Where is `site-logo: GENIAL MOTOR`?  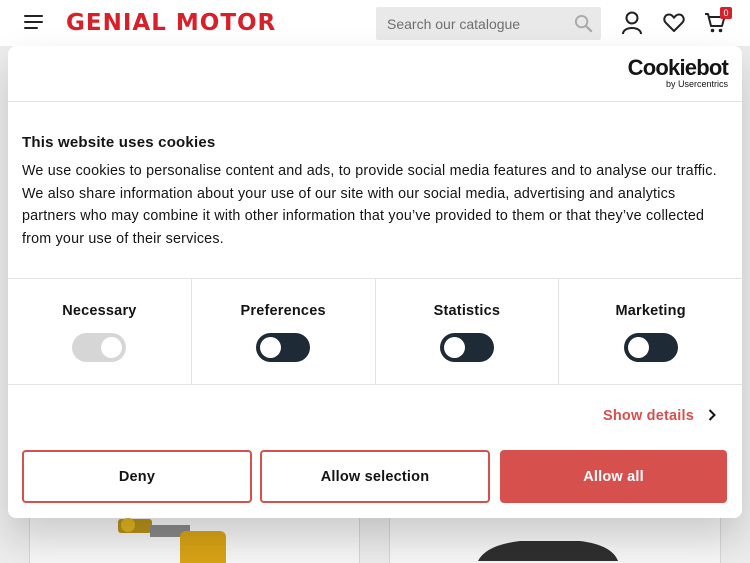
site-logo: GENIAL MOTOR is located at coordinates (171, 23).